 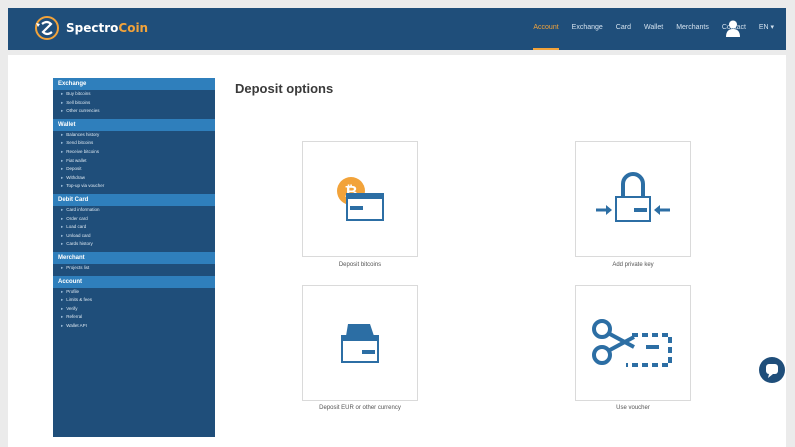 I want to click on add-private-key-card, so click(x=633, y=199).